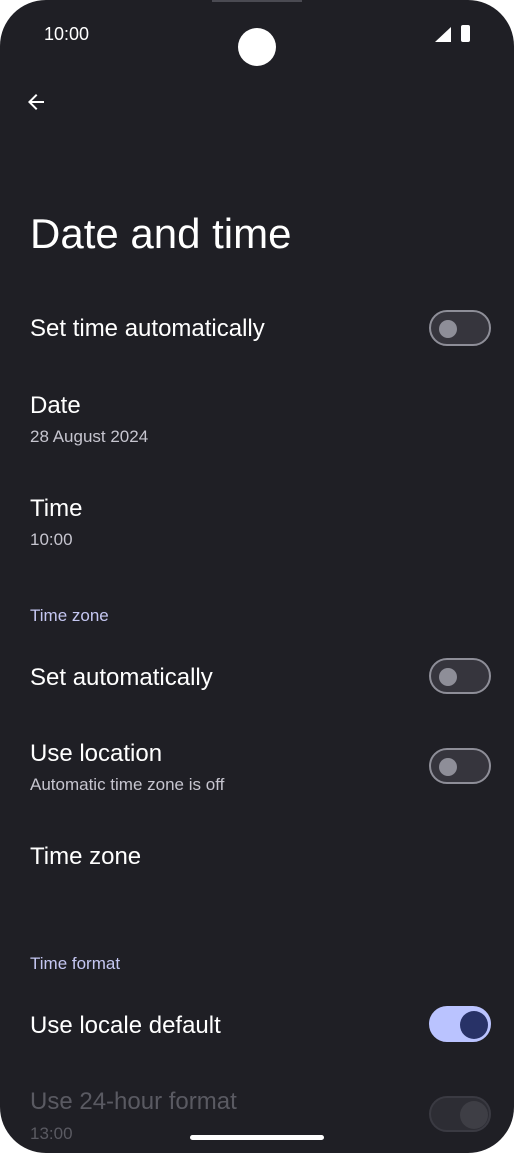  I want to click on use-location-summary: Automatic time zone is off, so click(127, 784).